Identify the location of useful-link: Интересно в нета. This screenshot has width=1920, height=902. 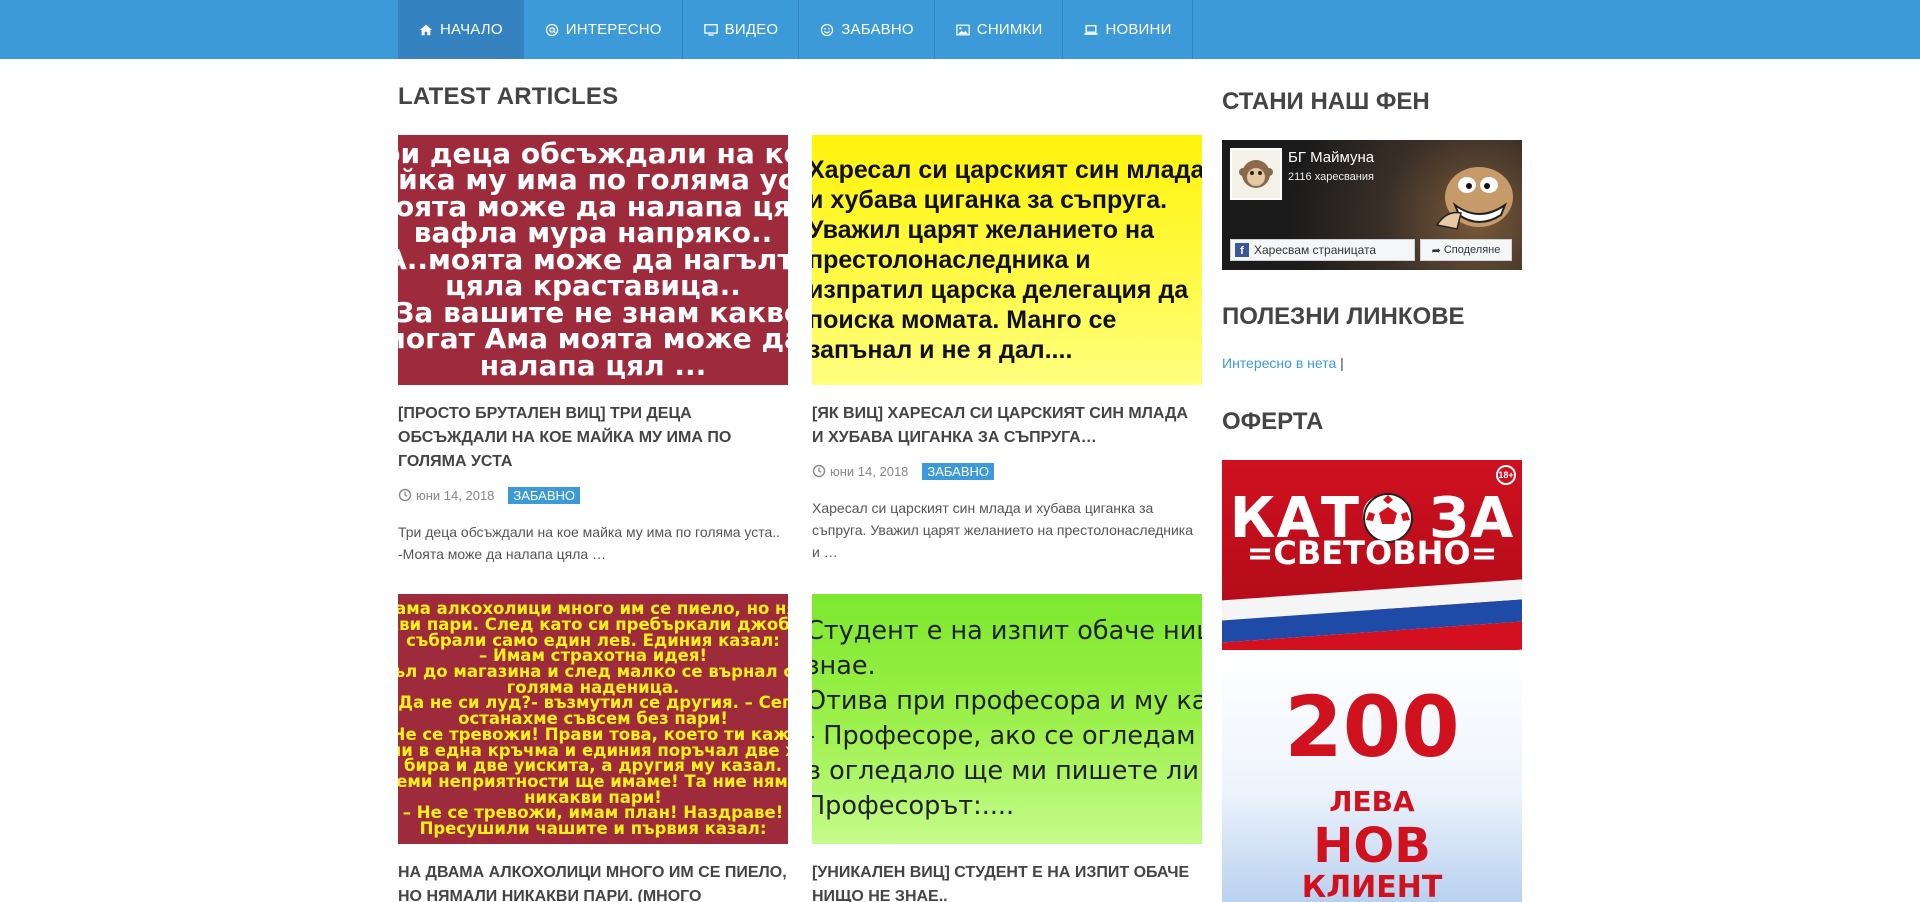
(1279, 363).